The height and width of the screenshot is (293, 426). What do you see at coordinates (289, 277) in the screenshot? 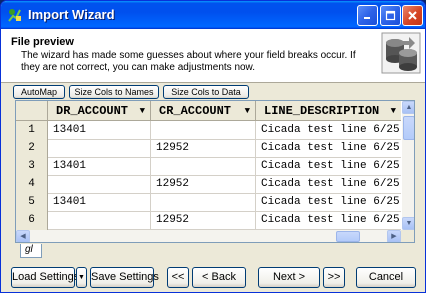
I see `next-button: Next >` at bounding box center [289, 277].